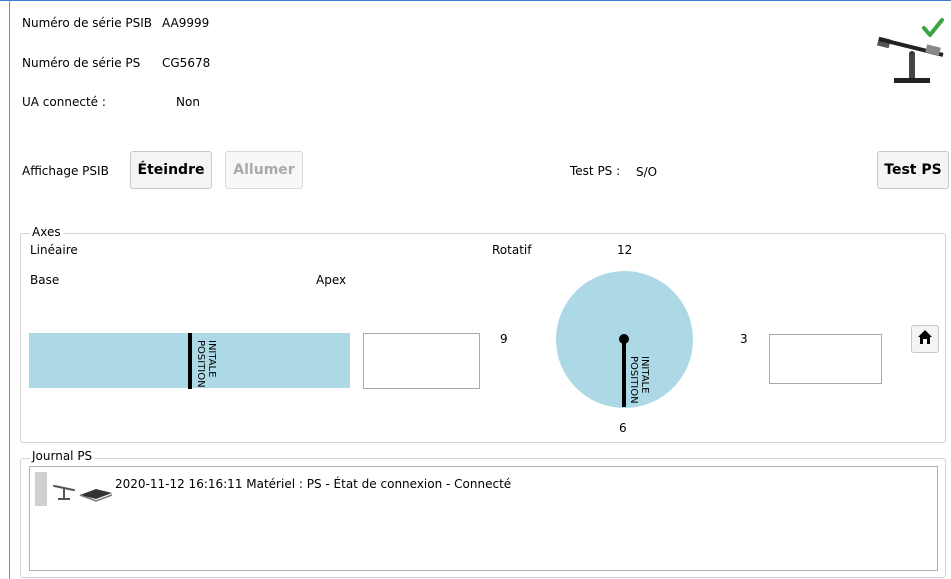 The image size is (951, 579). What do you see at coordinates (625, 250) in the screenshot?
I see `dial-12-label: 12` at bounding box center [625, 250].